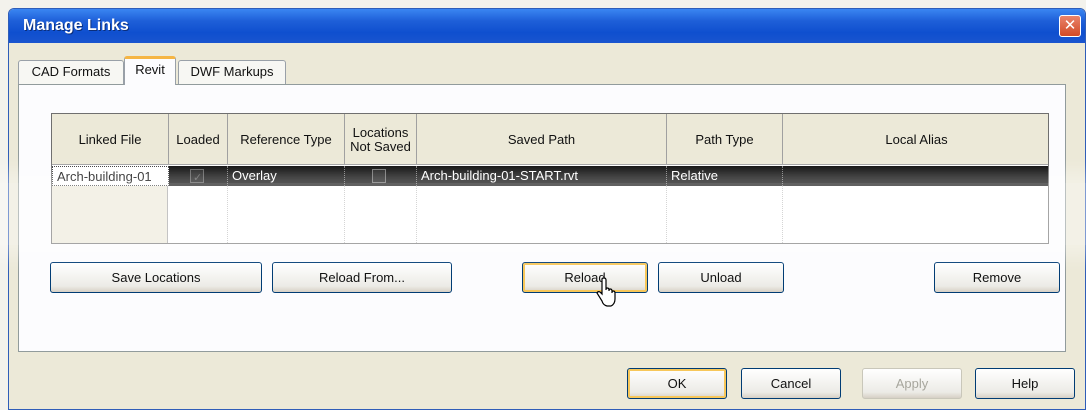 The width and height of the screenshot is (1086, 410). Describe the element at coordinates (1025, 383) in the screenshot. I see `help-button: Help` at that location.